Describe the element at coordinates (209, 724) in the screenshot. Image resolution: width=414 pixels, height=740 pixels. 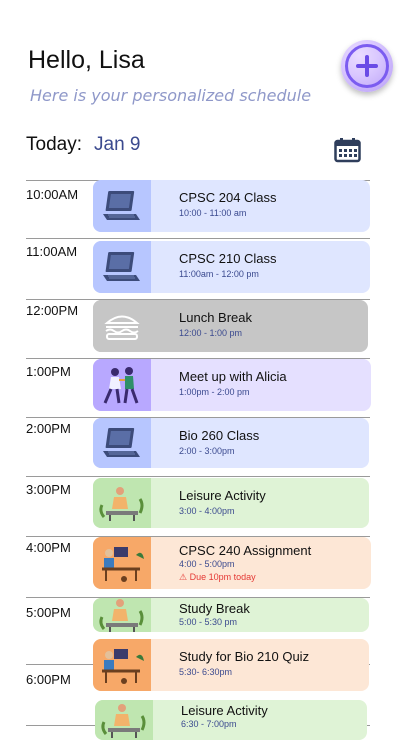
I see `event-time: 6:30 - 7:00pm` at that location.